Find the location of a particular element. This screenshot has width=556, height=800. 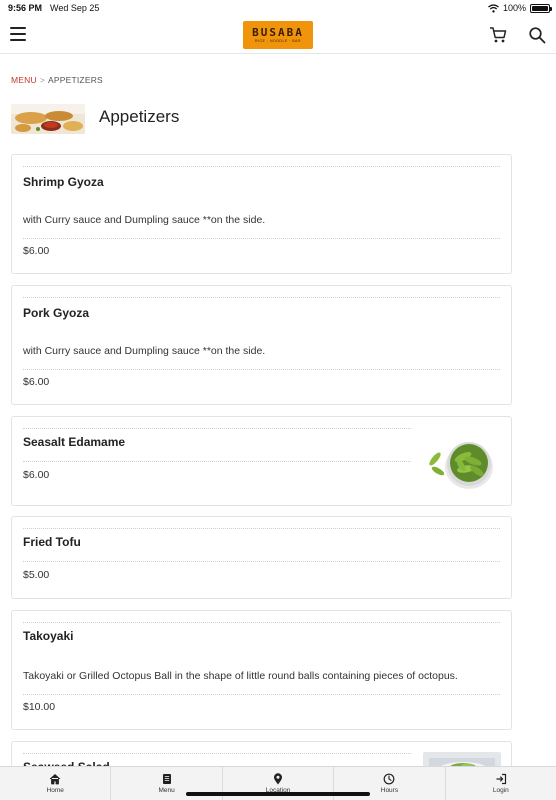

wifi-icon is located at coordinates (493, 8).